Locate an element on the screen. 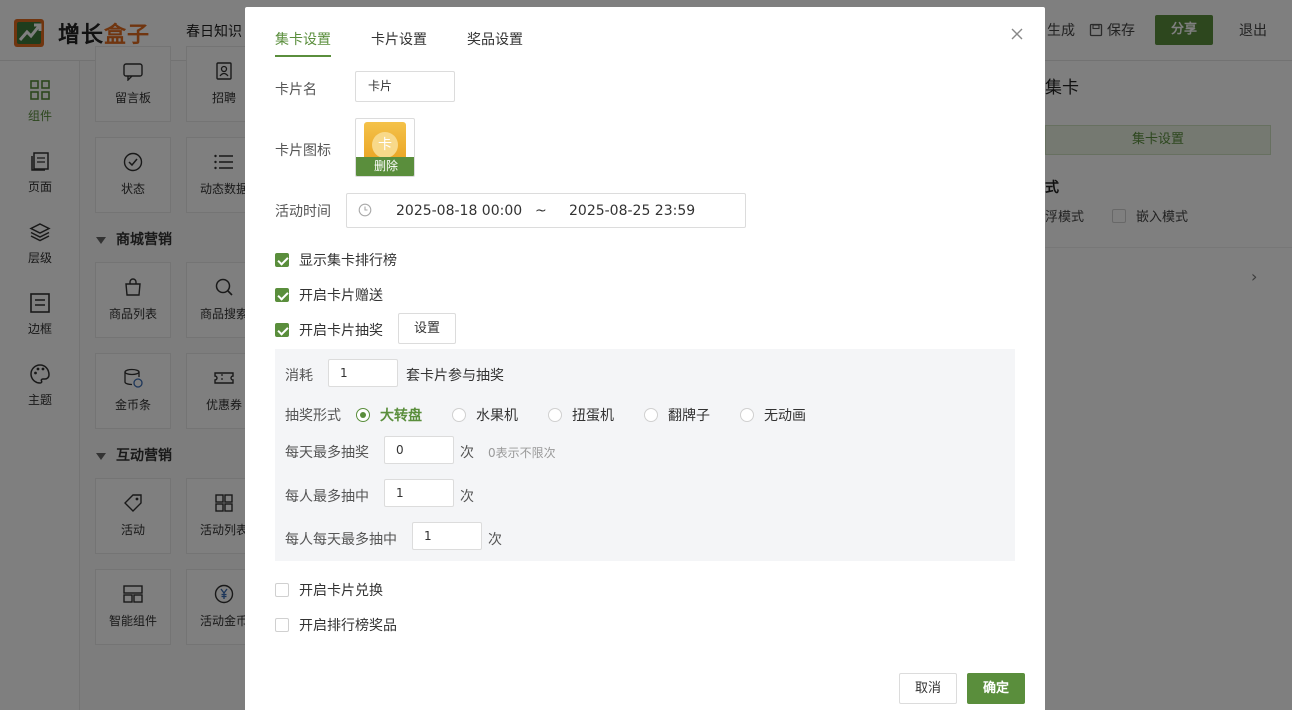 The width and height of the screenshot is (1292, 710). show-rank-option: 显示集卡排行榜 is located at coordinates (336, 260).